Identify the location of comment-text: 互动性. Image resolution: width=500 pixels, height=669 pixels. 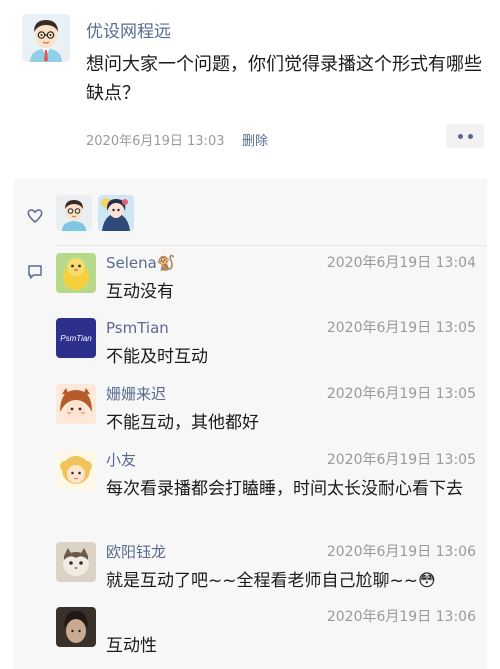
(131, 646).